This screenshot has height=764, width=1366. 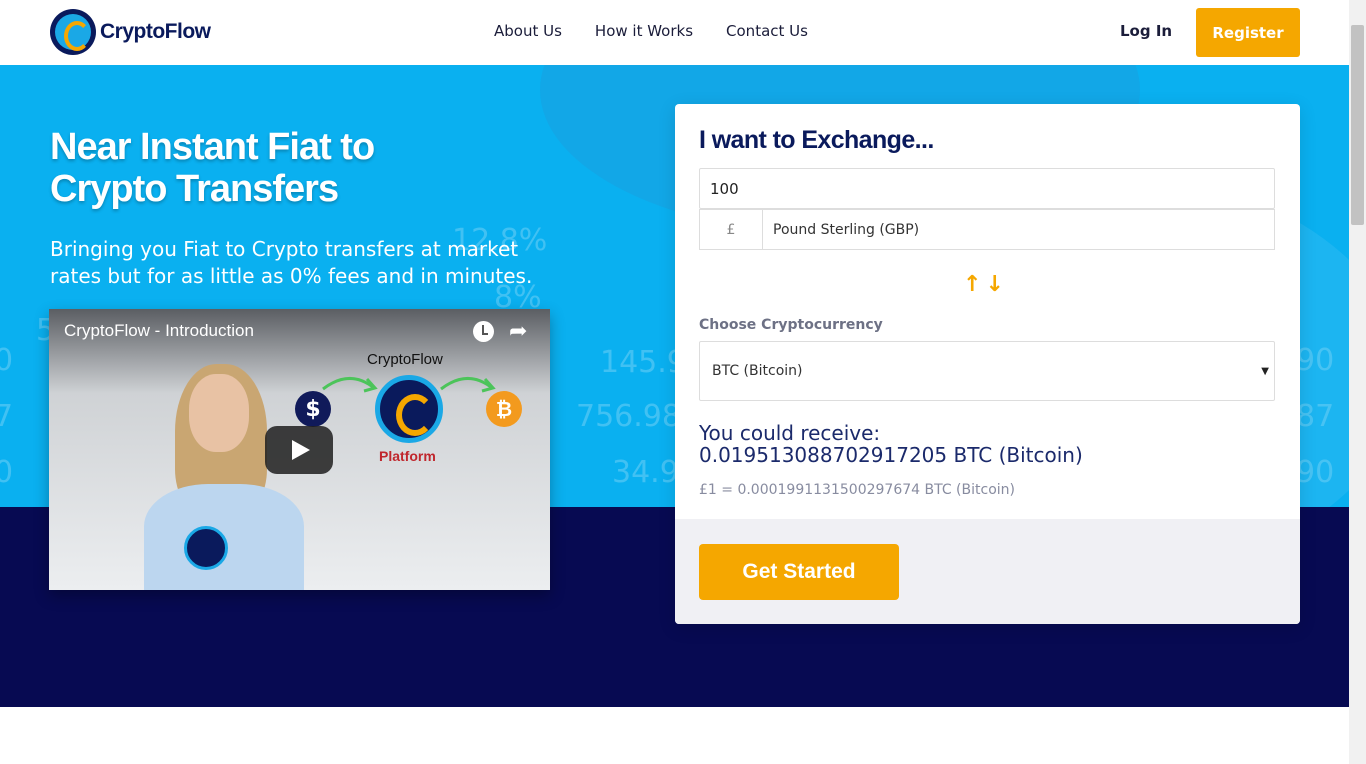 What do you see at coordinates (1265, 371) in the screenshot?
I see `caret-down-icon: ▼` at bounding box center [1265, 371].